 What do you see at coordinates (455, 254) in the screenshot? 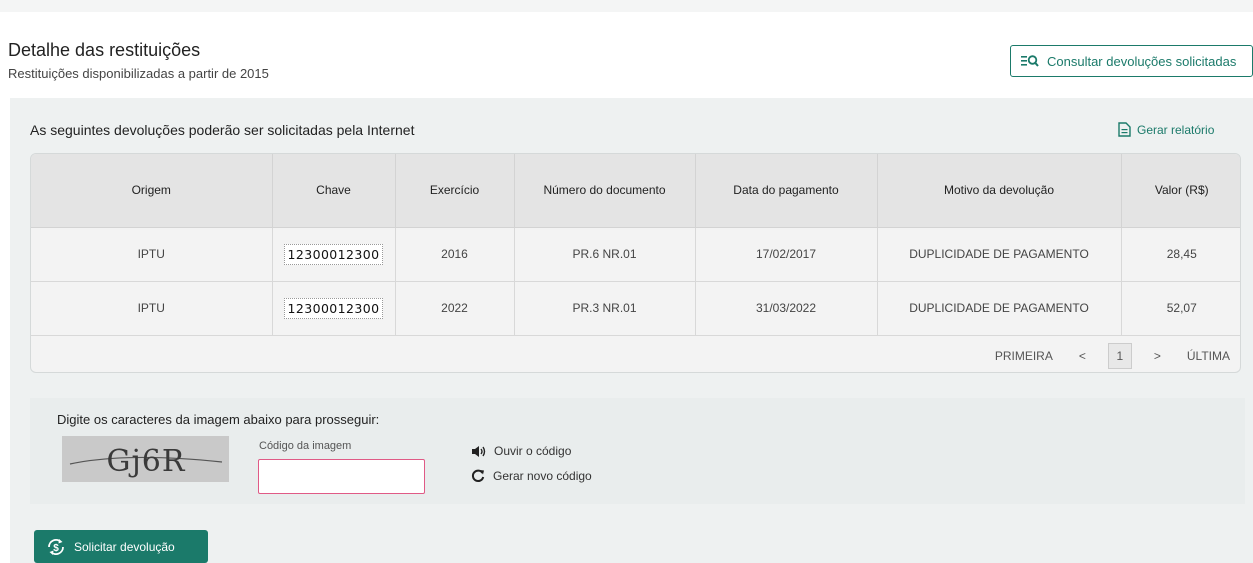
I see `table-cell: 2016` at bounding box center [455, 254].